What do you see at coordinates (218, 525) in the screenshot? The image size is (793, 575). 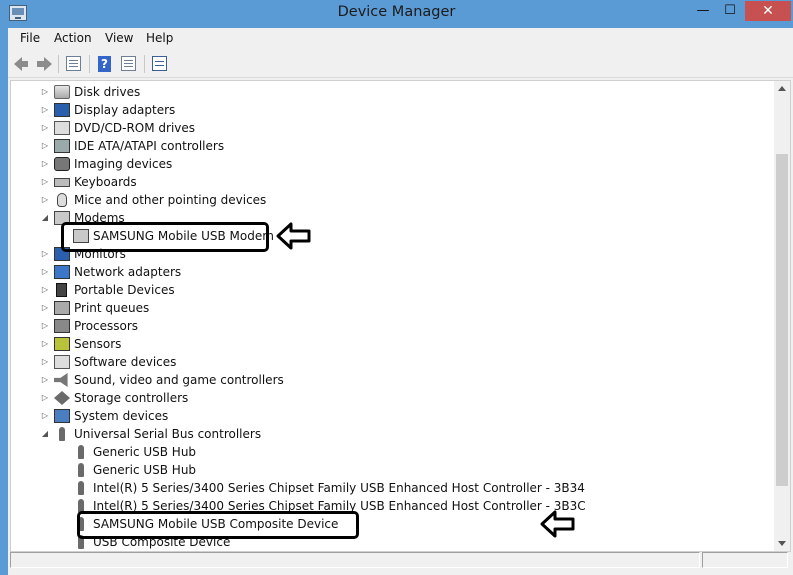 I see `highlight-box-samsung-composite` at bounding box center [218, 525].